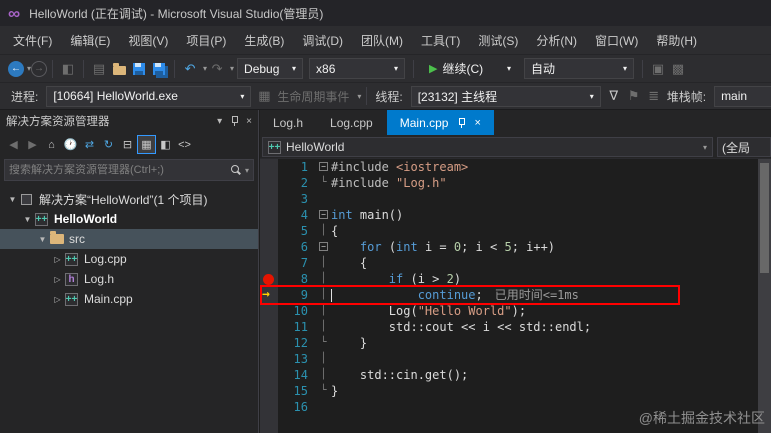  I want to click on refresh-icon: ↻, so click(108, 144).